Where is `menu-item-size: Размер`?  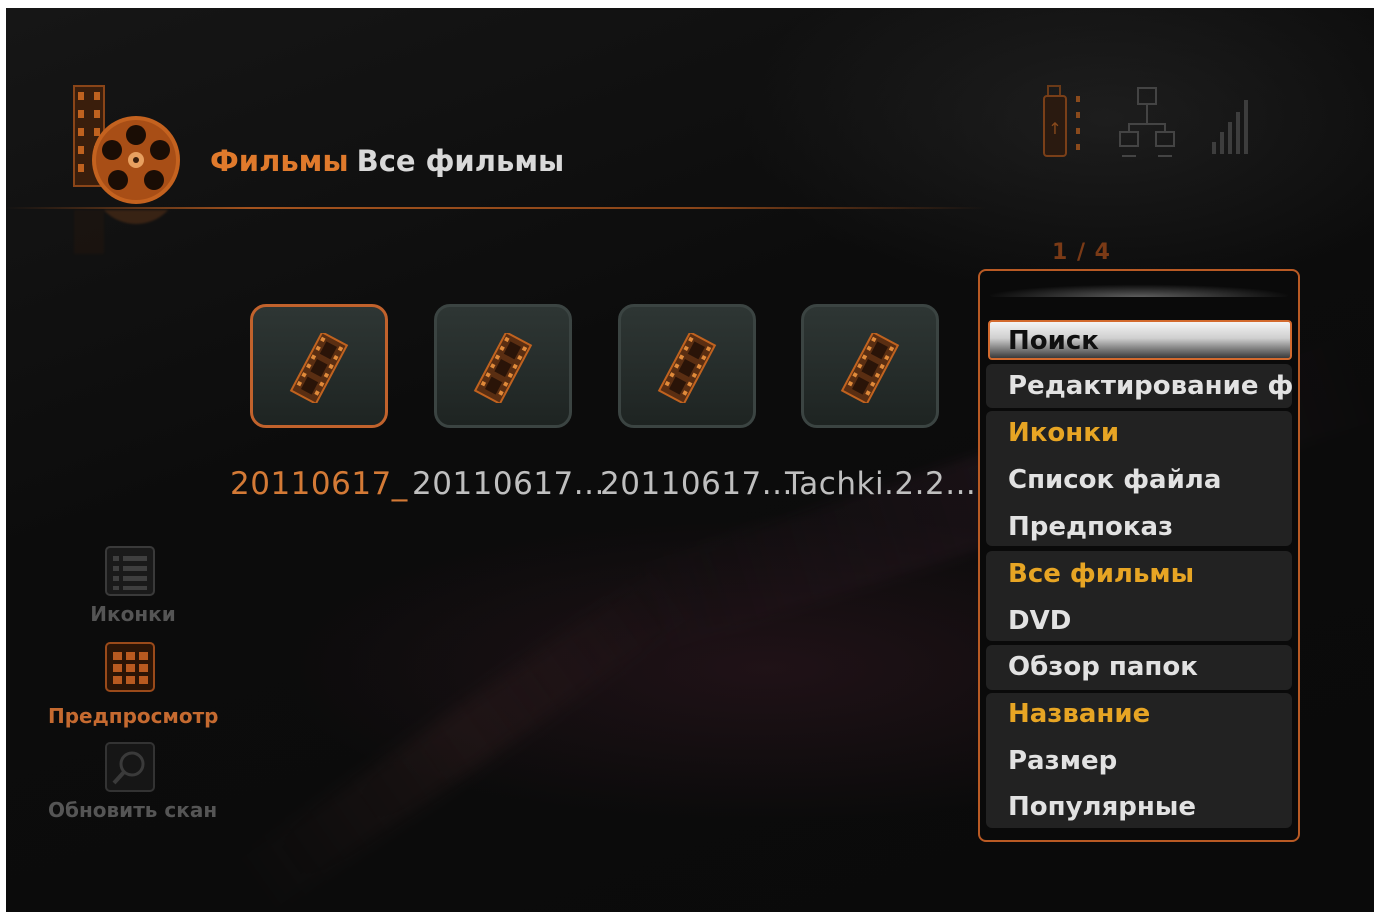 menu-item-size: Размер is located at coordinates (1139, 761).